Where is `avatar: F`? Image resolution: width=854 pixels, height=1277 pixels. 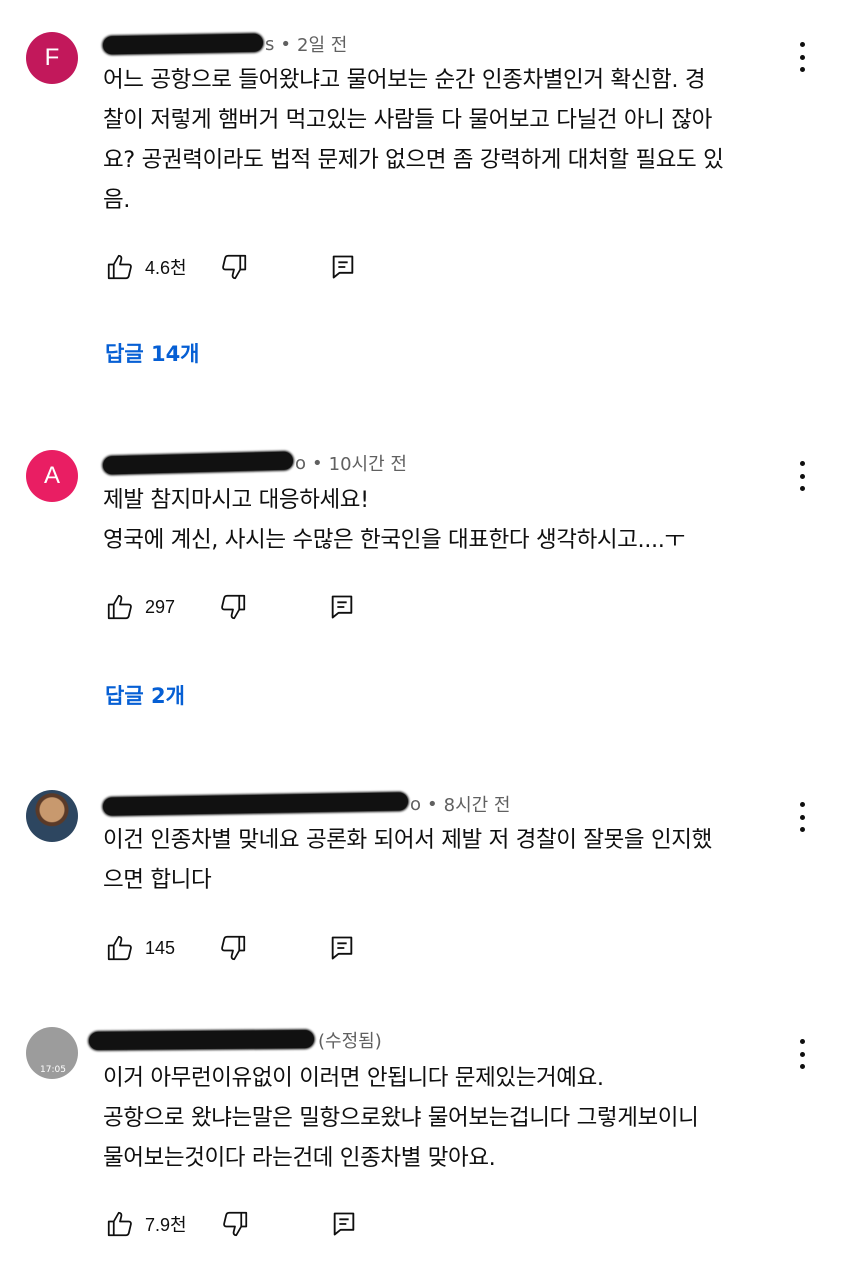
avatar: F is located at coordinates (52, 58).